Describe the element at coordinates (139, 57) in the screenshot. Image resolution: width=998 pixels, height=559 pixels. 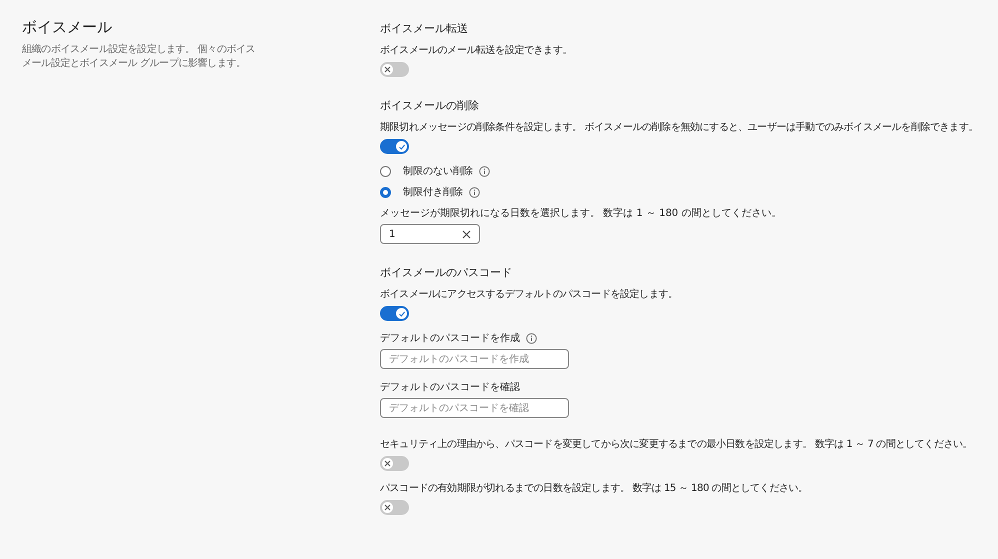
I see `page-description: 組織のボイスメール設定を設定します。 個々のボイスメール設定とボイスメール グループに影響します。` at that location.